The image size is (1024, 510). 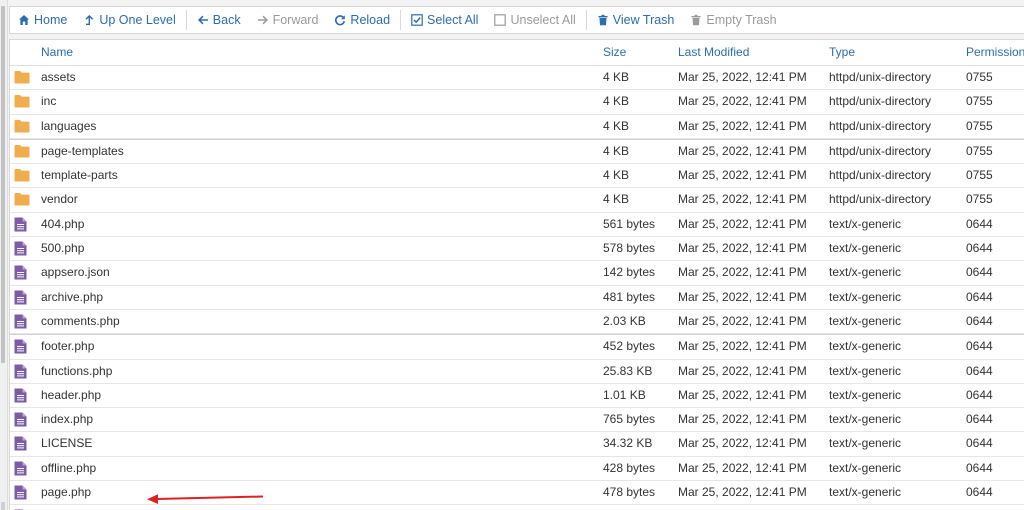 I want to click on row-name: header.php, so click(x=71, y=394).